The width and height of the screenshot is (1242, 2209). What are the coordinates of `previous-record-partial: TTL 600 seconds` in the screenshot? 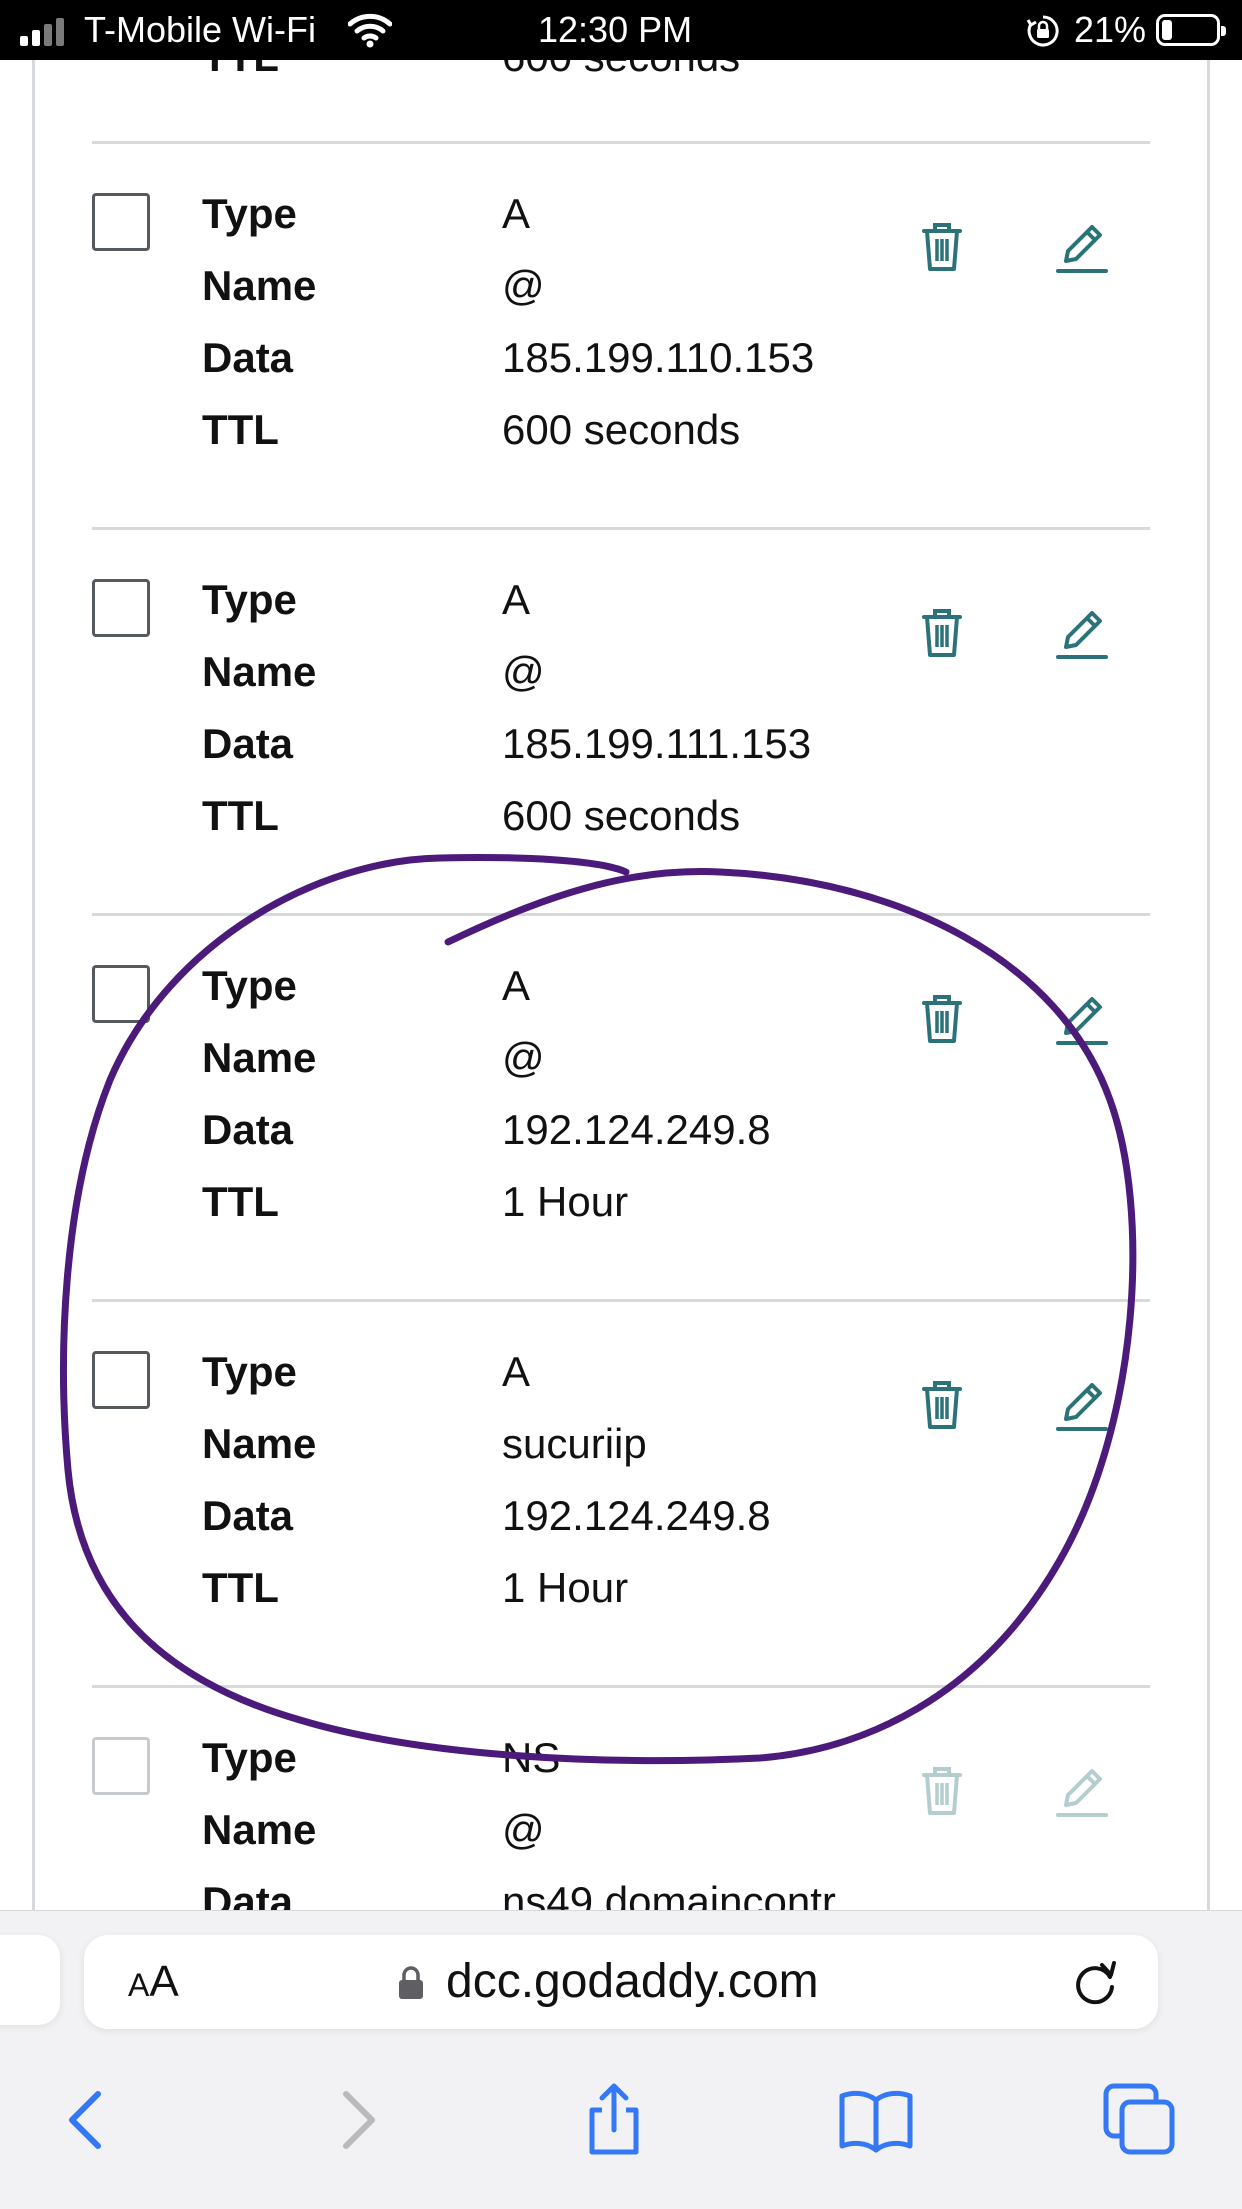 It's located at (621, 70).